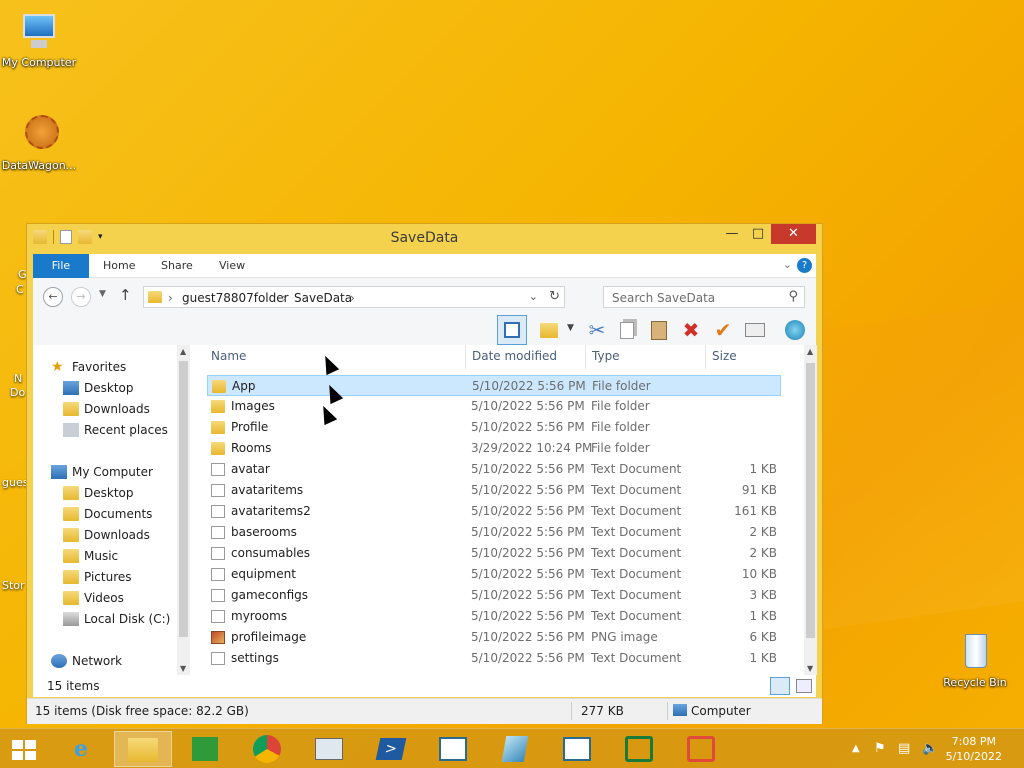  I want to click on network-tray-icon: ▤, so click(904, 748).